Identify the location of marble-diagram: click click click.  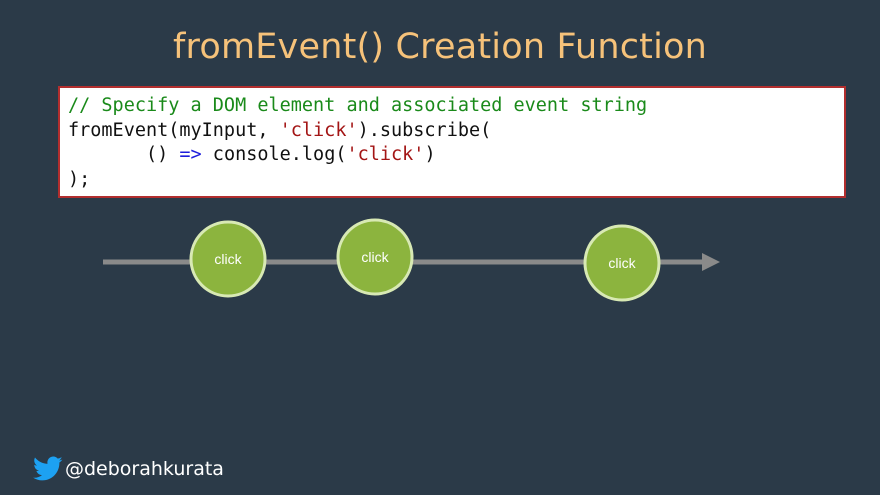
(411, 260).